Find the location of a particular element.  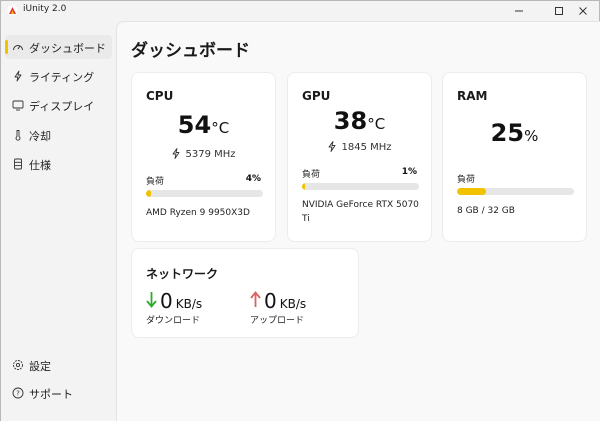

gpu-title: GPU is located at coordinates (316, 96).